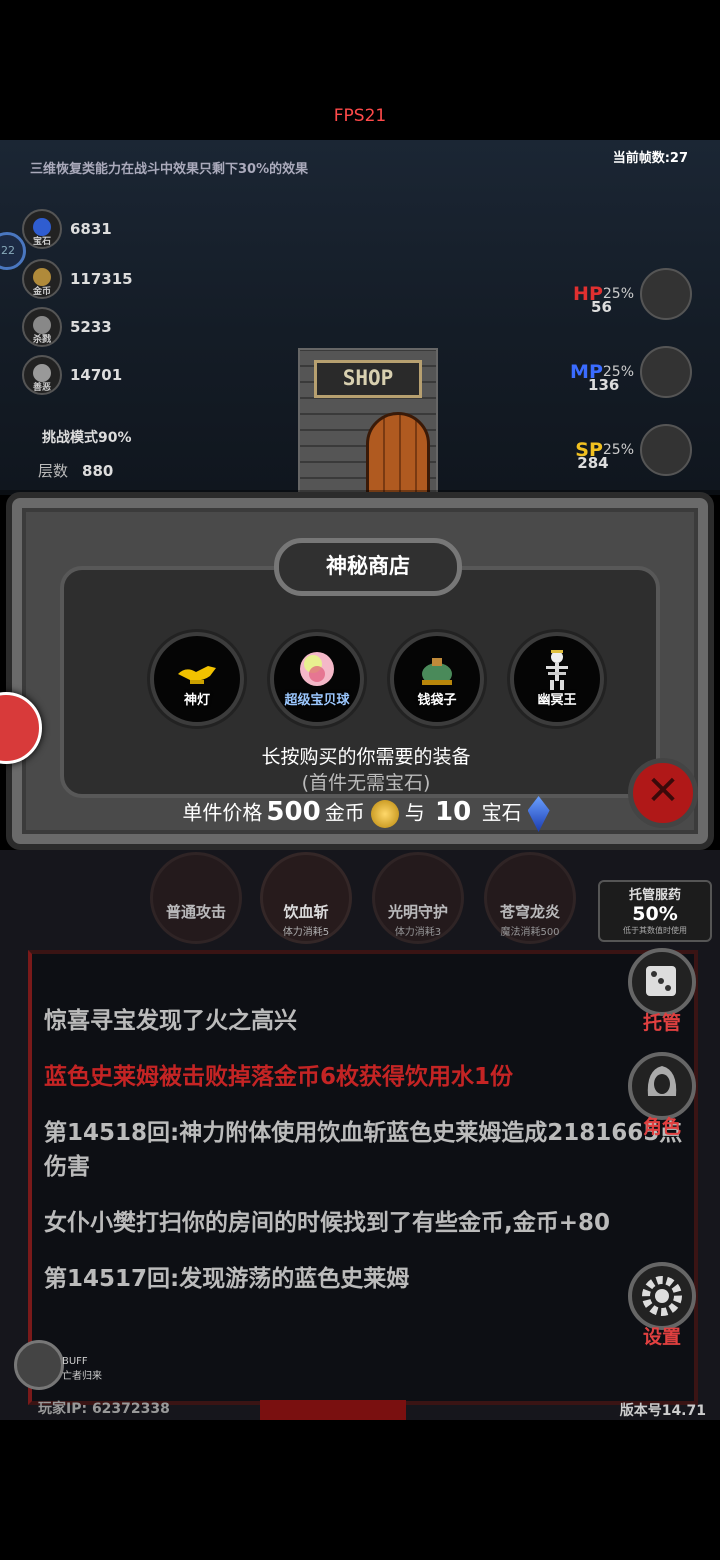  Describe the element at coordinates (91, 327) in the screenshot. I see `kills-value: 5233` at that location.